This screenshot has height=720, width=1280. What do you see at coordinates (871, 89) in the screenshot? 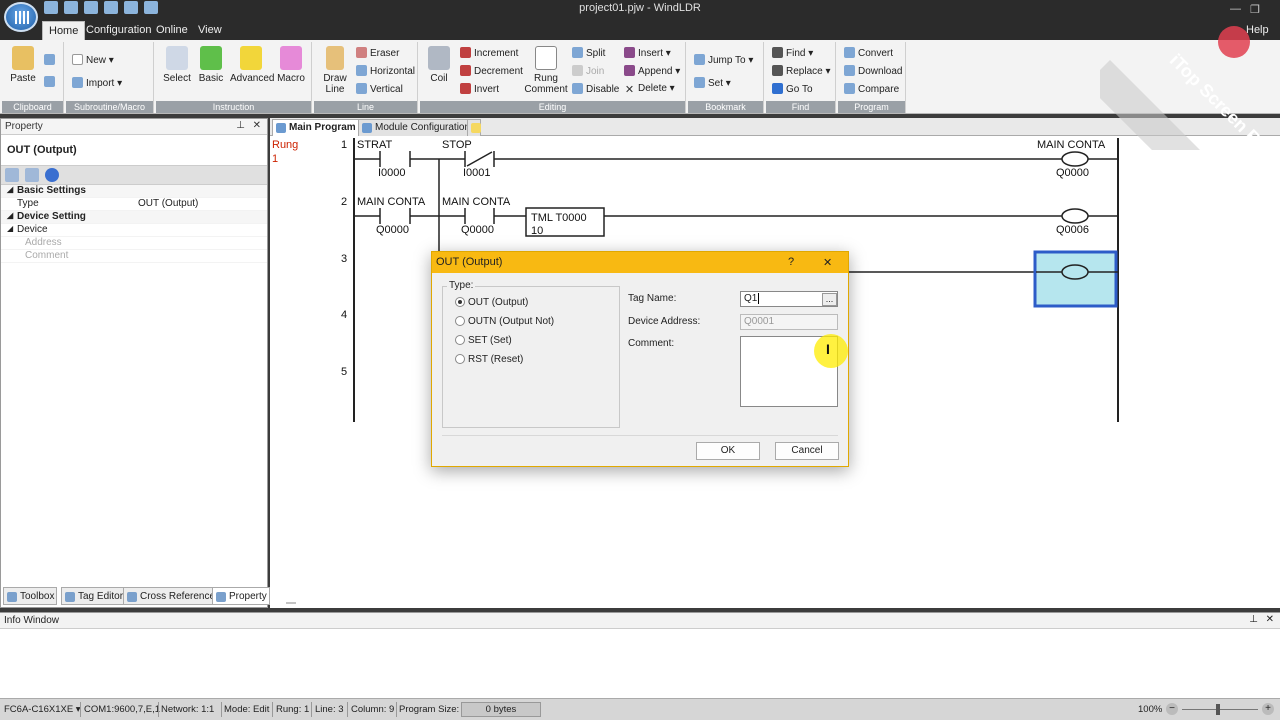
I see `compare-button: Compare` at bounding box center [871, 89].